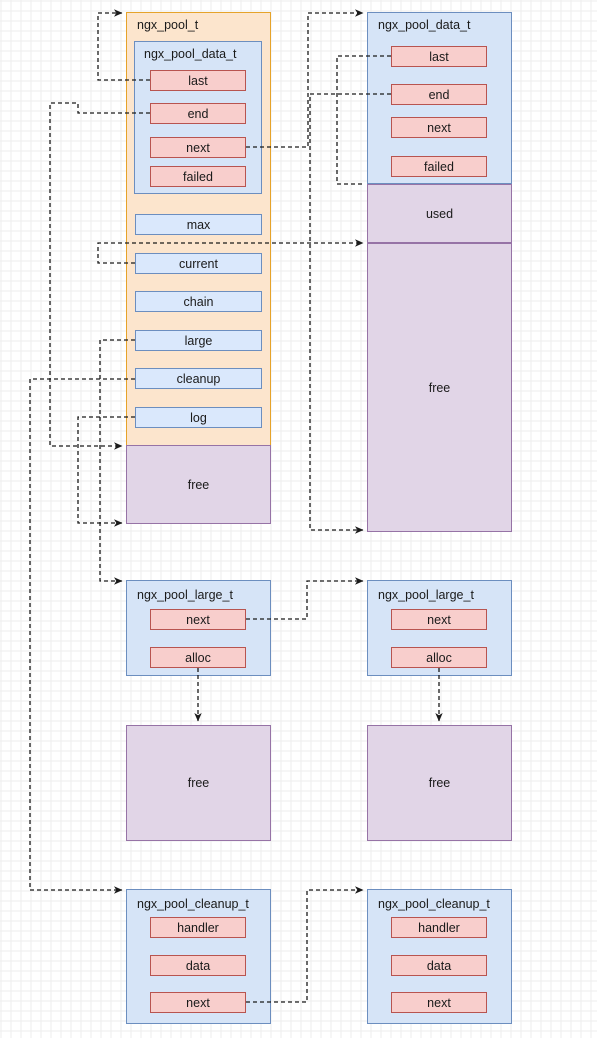  Describe the element at coordinates (439, 927) in the screenshot. I see `right-cleanup-field-handler: handler` at that location.